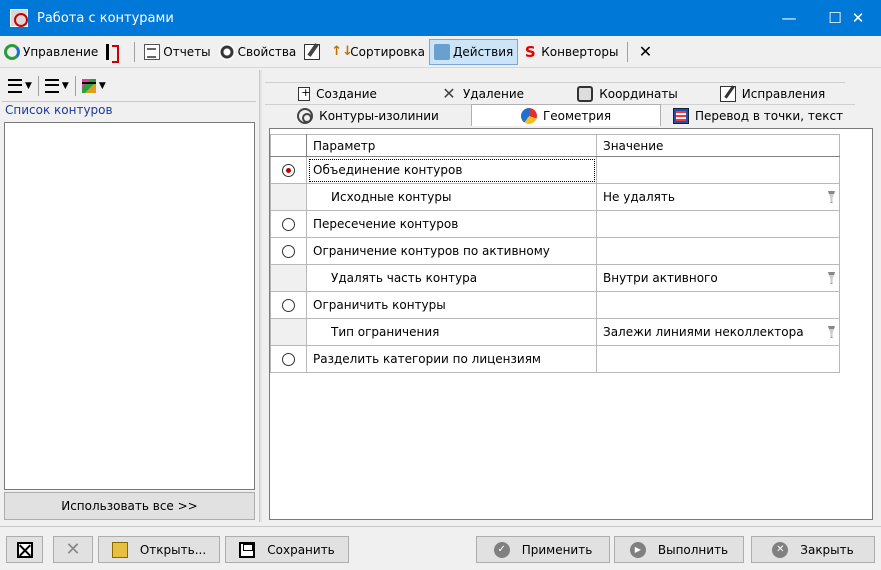 The width and height of the screenshot is (881, 570). Describe the element at coordinates (474, 51) in the screenshot. I see `toolbar-actions-button: Действия` at that location.